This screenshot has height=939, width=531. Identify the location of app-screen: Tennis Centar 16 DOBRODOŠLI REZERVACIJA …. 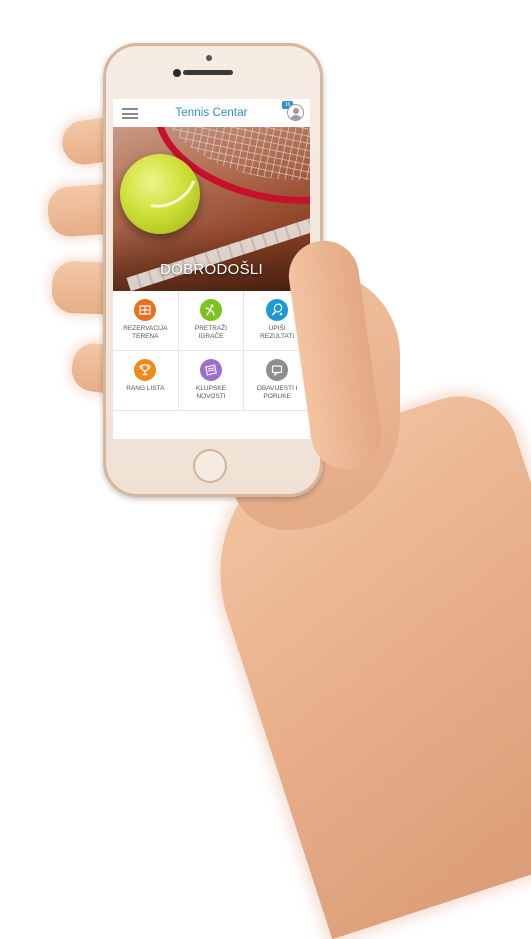
(211, 269).